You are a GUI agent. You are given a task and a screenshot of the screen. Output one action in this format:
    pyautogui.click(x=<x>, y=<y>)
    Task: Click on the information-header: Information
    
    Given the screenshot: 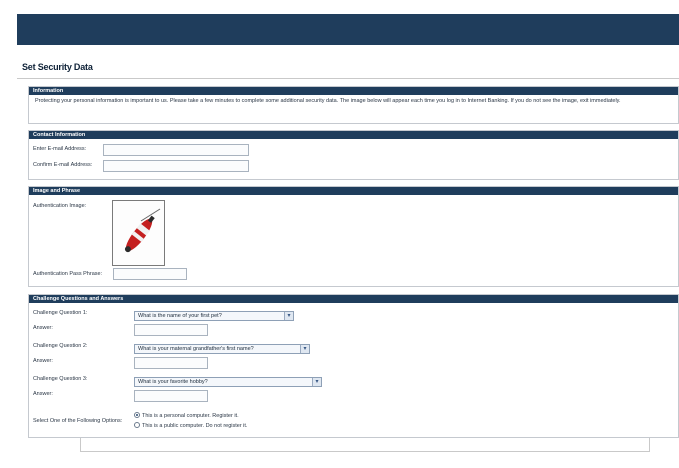 What is the action you would take?
    pyautogui.click(x=353, y=91)
    